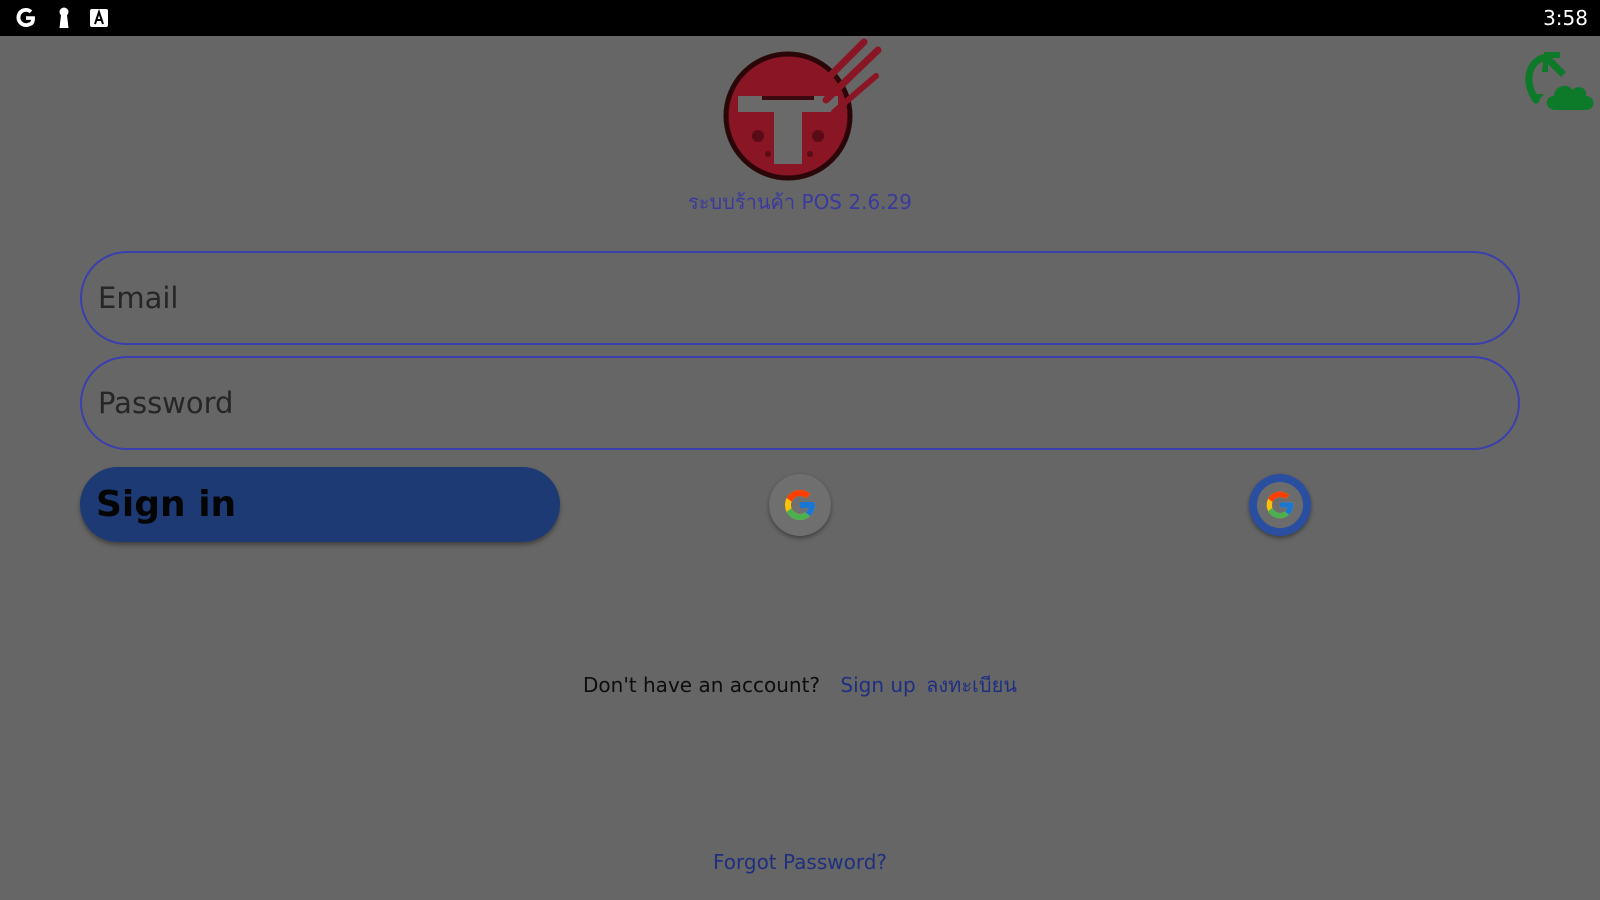  I want to click on google-icon, so click(25, 17).